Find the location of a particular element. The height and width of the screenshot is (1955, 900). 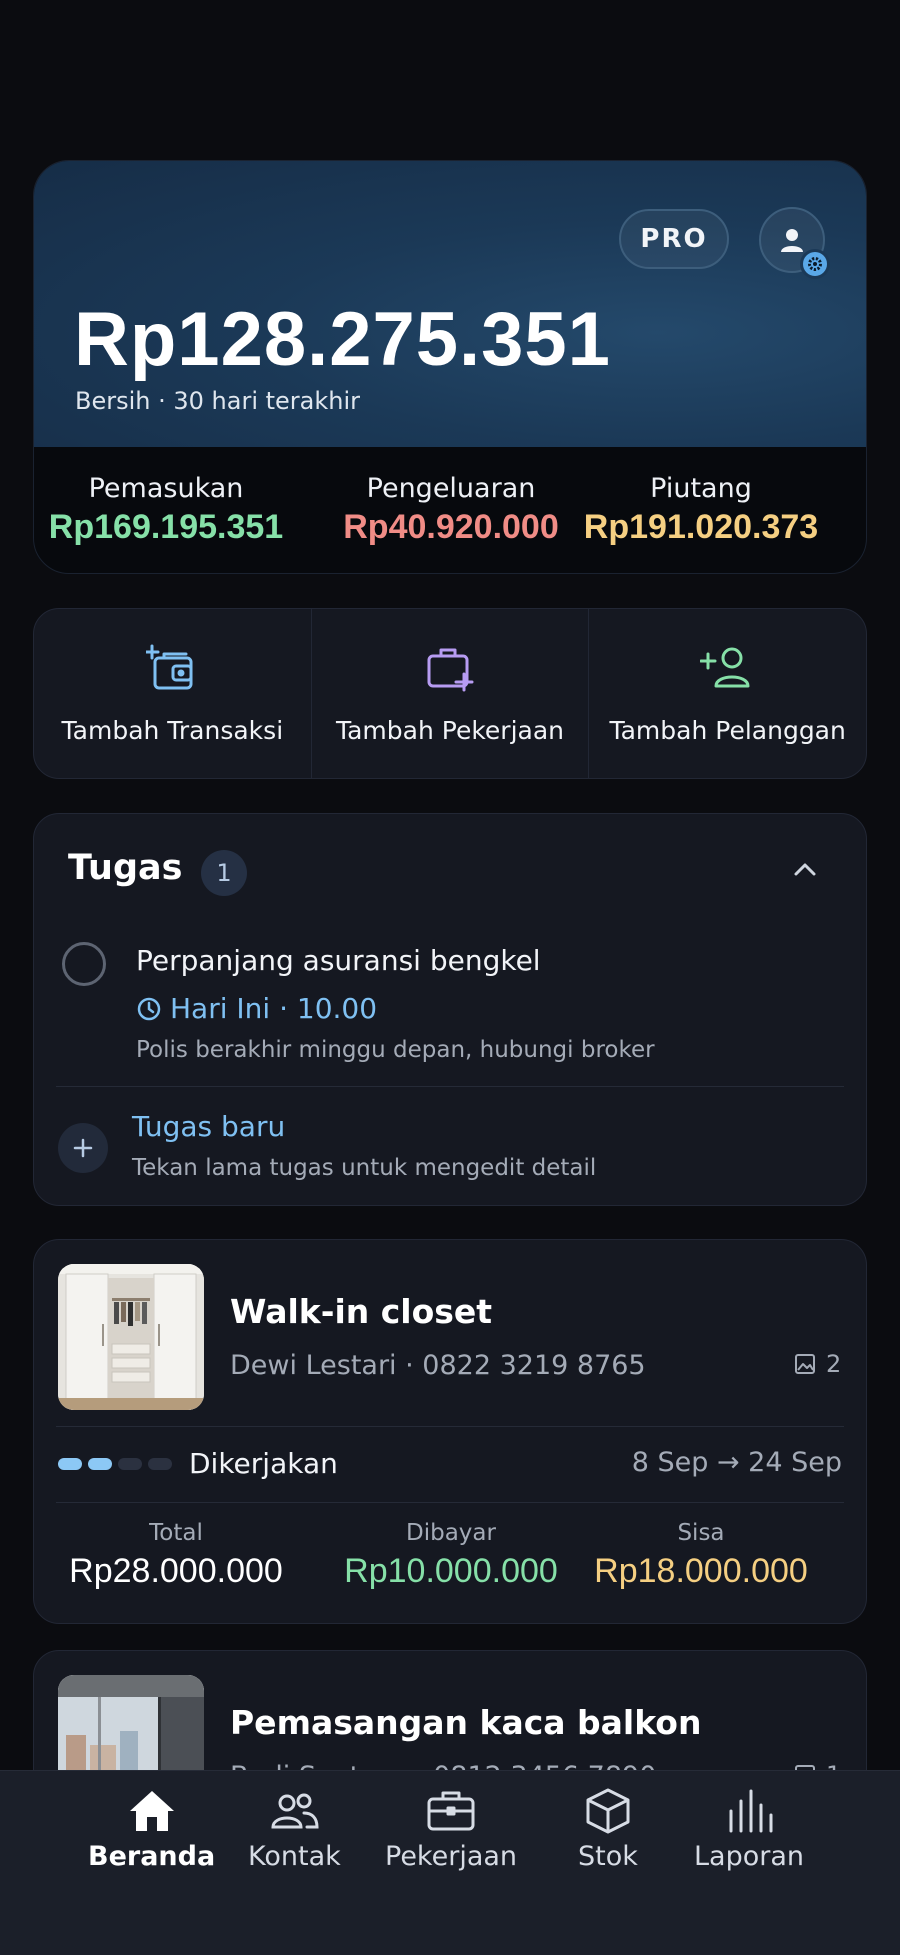

net-caption: Bersih · 30 hari terakhir is located at coordinates (218, 401).